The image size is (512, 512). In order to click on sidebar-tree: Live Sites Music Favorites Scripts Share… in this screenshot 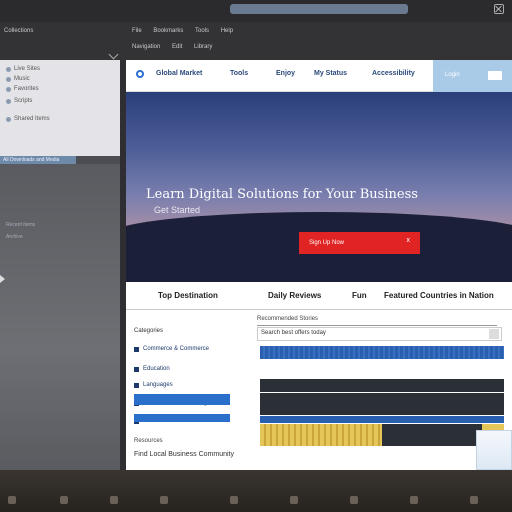, I will do `click(60, 108)`.